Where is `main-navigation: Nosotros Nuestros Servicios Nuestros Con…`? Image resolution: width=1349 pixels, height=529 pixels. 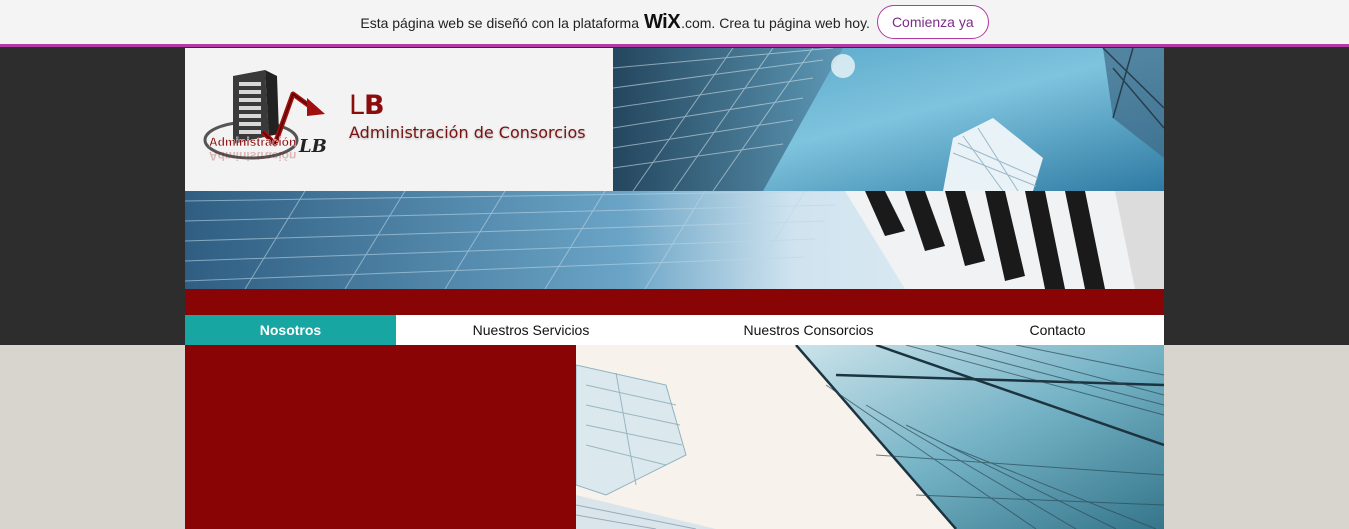 main-navigation: Nosotros Nuestros Servicios Nuestros Con… is located at coordinates (674, 330).